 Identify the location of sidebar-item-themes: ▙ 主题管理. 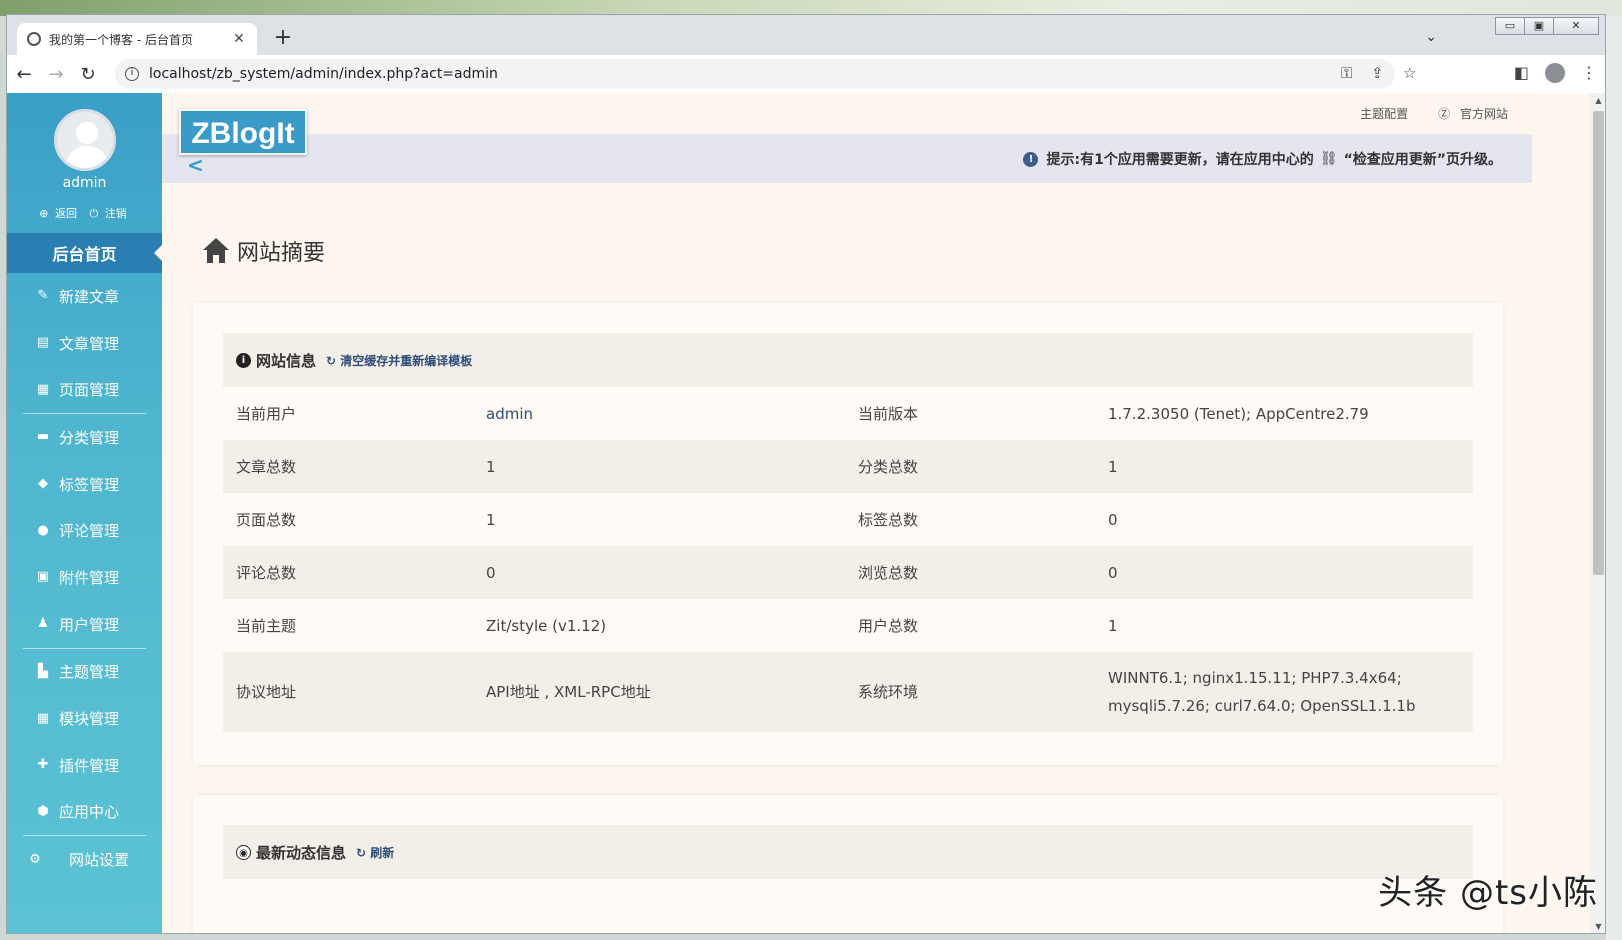
(84, 672).